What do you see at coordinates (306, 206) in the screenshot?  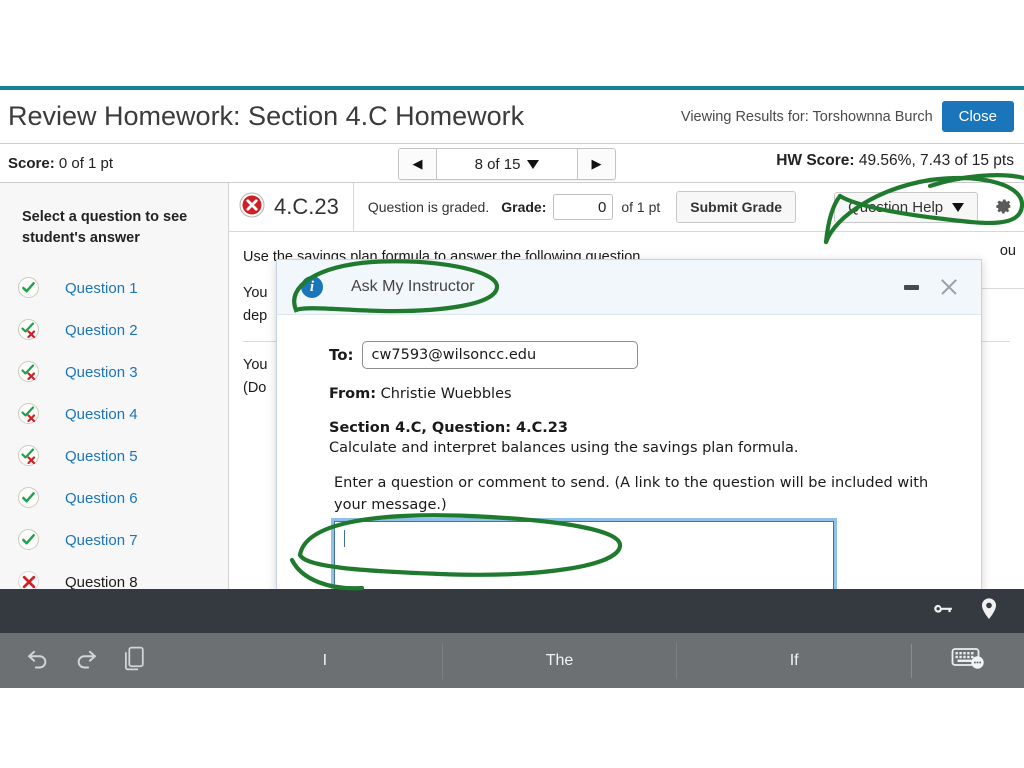 I see `question-number: 4.C.23` at bounding box center [306, 206].